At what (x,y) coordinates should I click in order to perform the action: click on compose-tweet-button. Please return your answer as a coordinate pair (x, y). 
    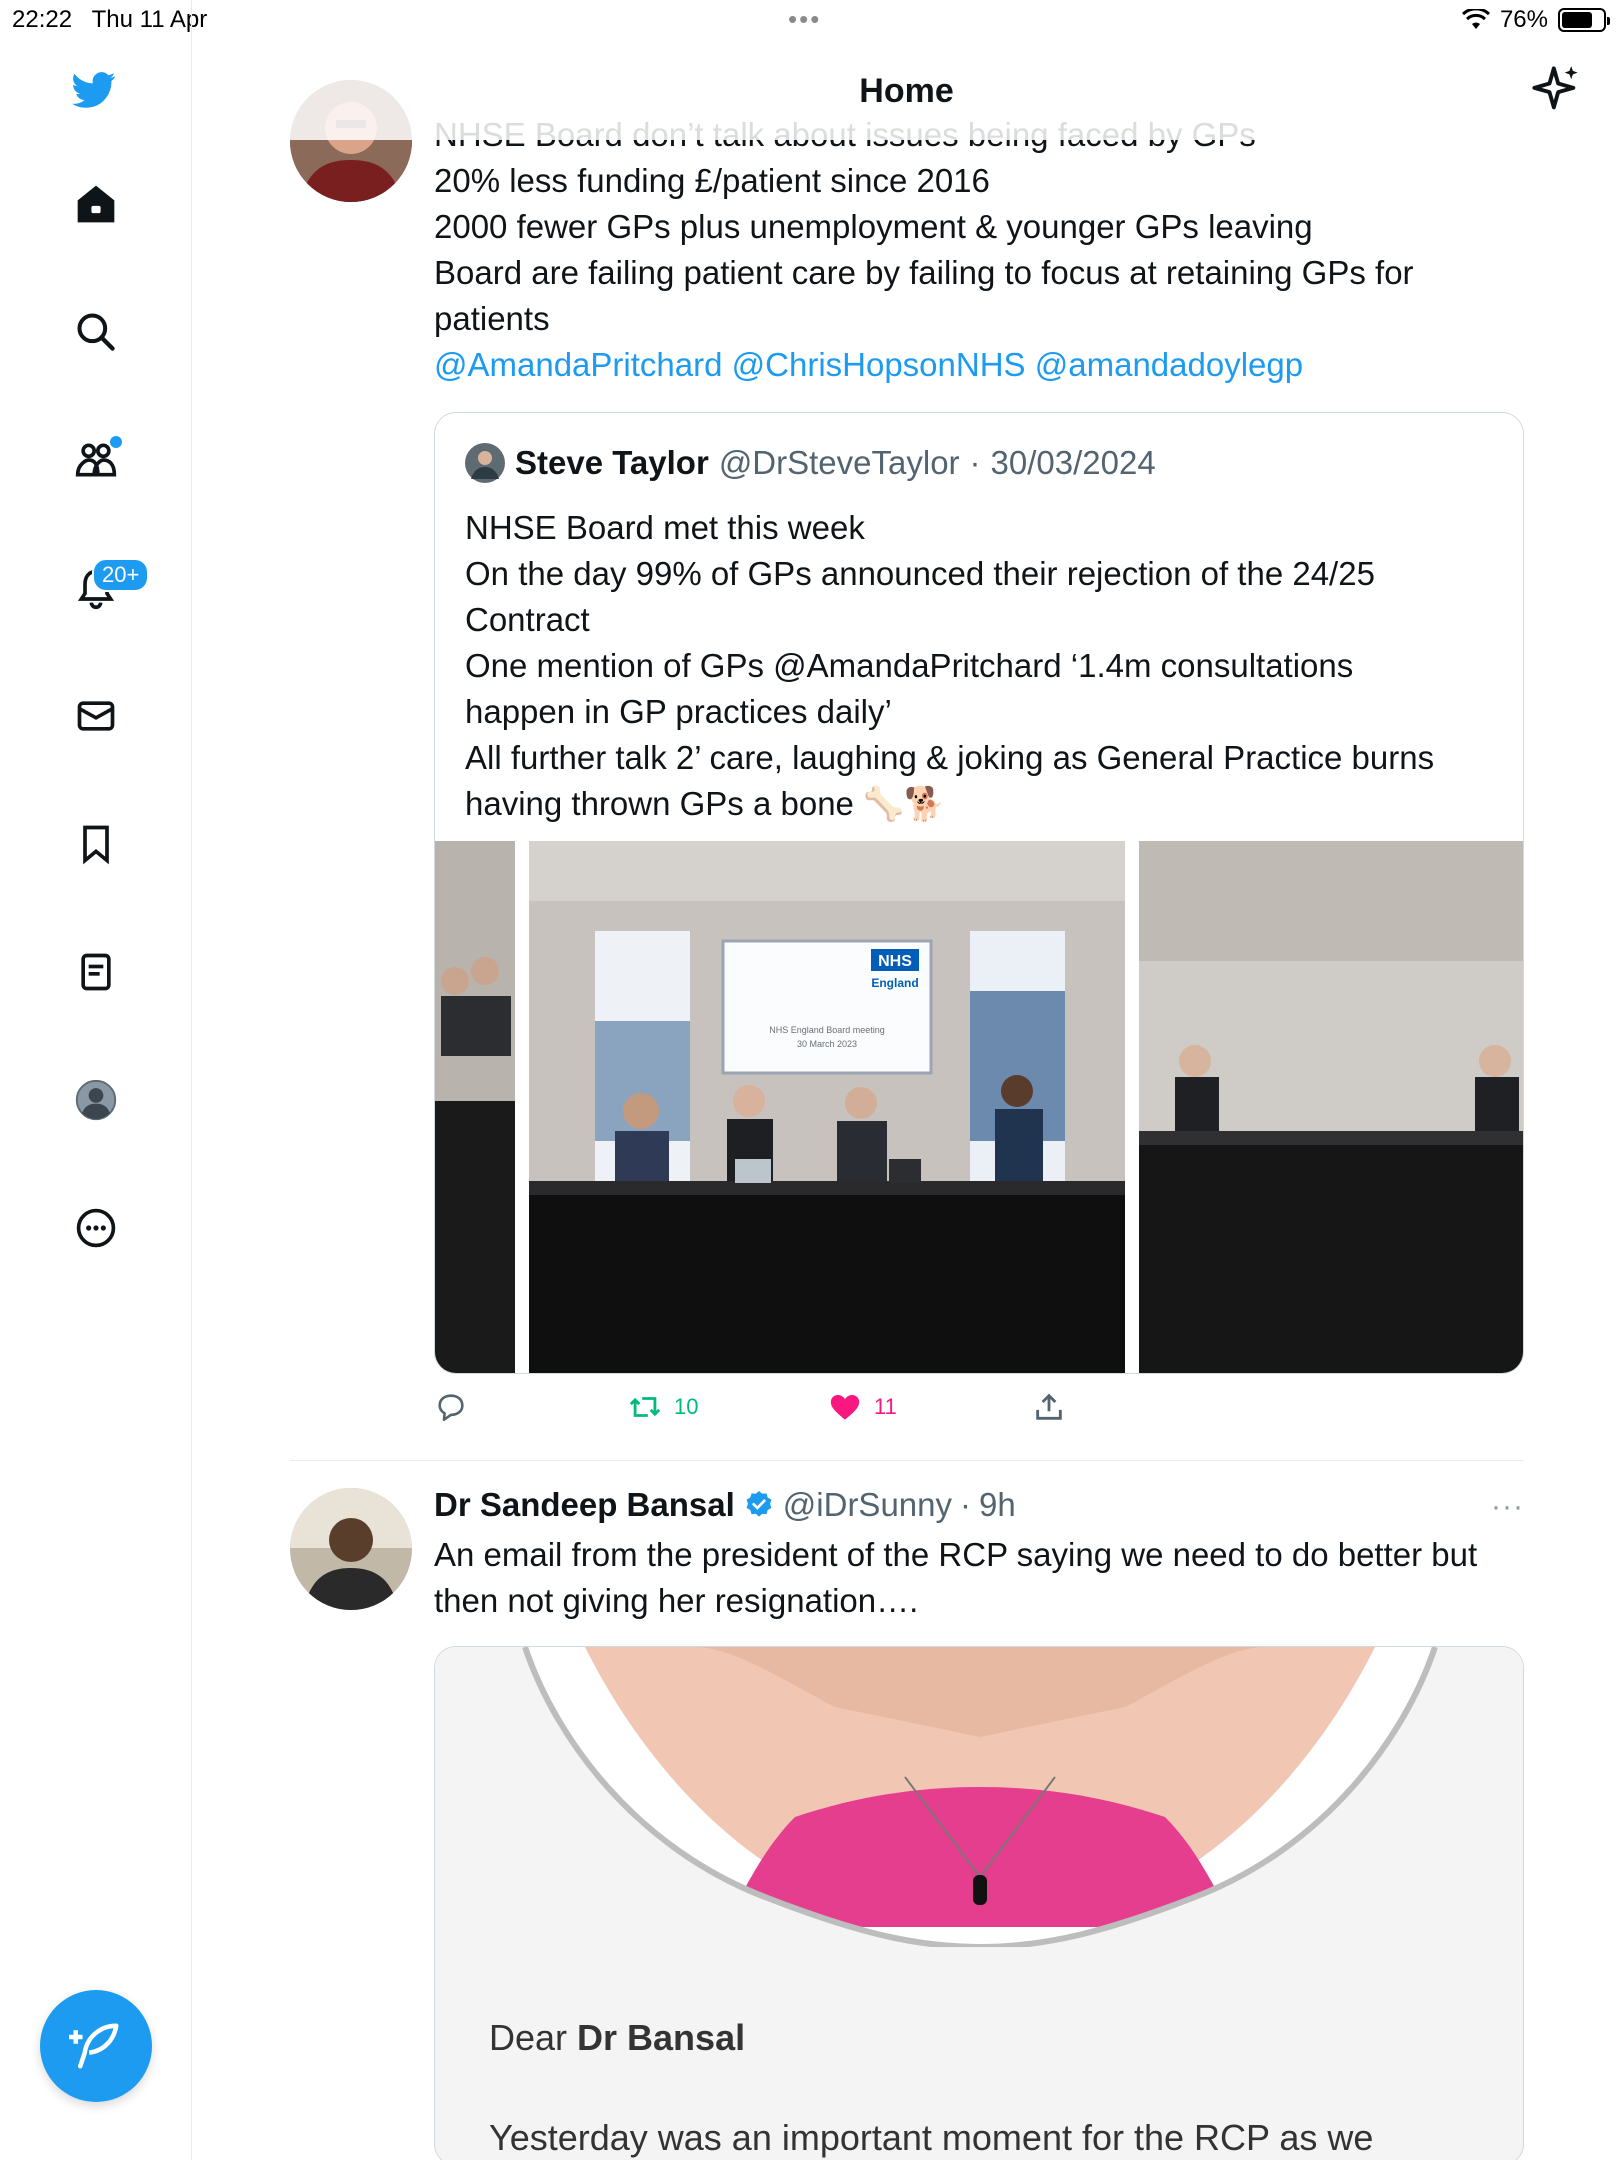
    Looking at the image, I should click on (96, 2046).